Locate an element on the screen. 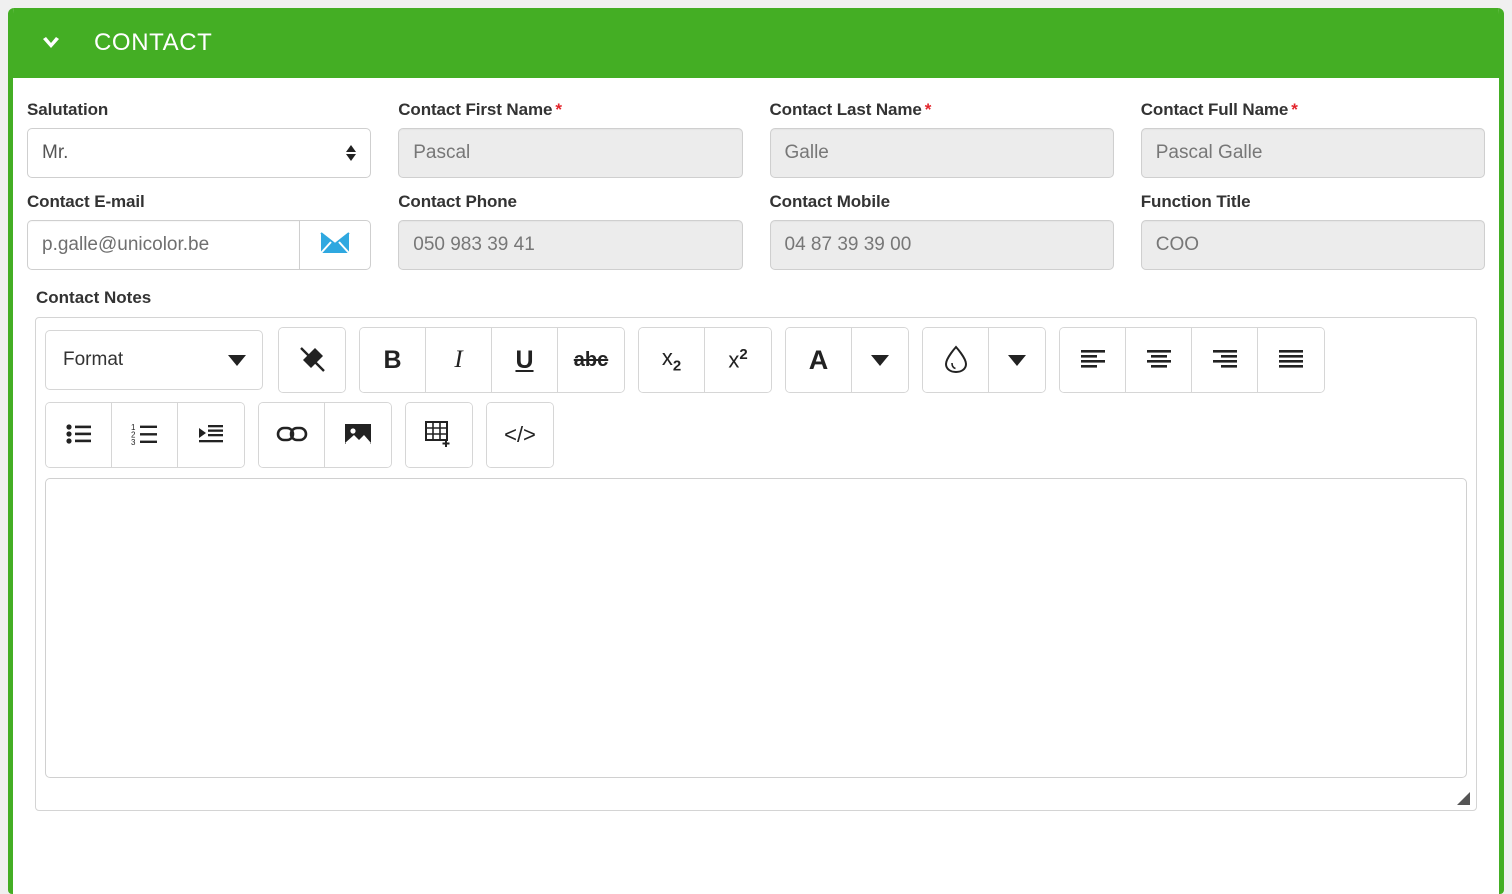 The height and width of the screenshot is (894, 1512). contact-full-name-input: Pascal Galle is located at coordinates (1312, 153).